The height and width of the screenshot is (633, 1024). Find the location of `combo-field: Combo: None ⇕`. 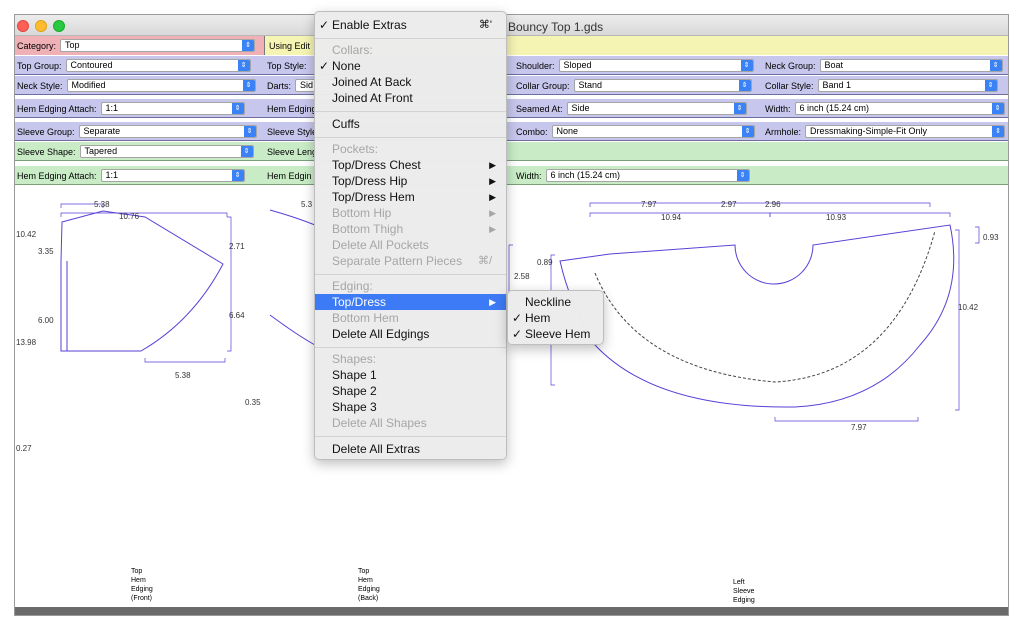

combo-field: Combo: None ⇕ is located at coordinates (635, 131).